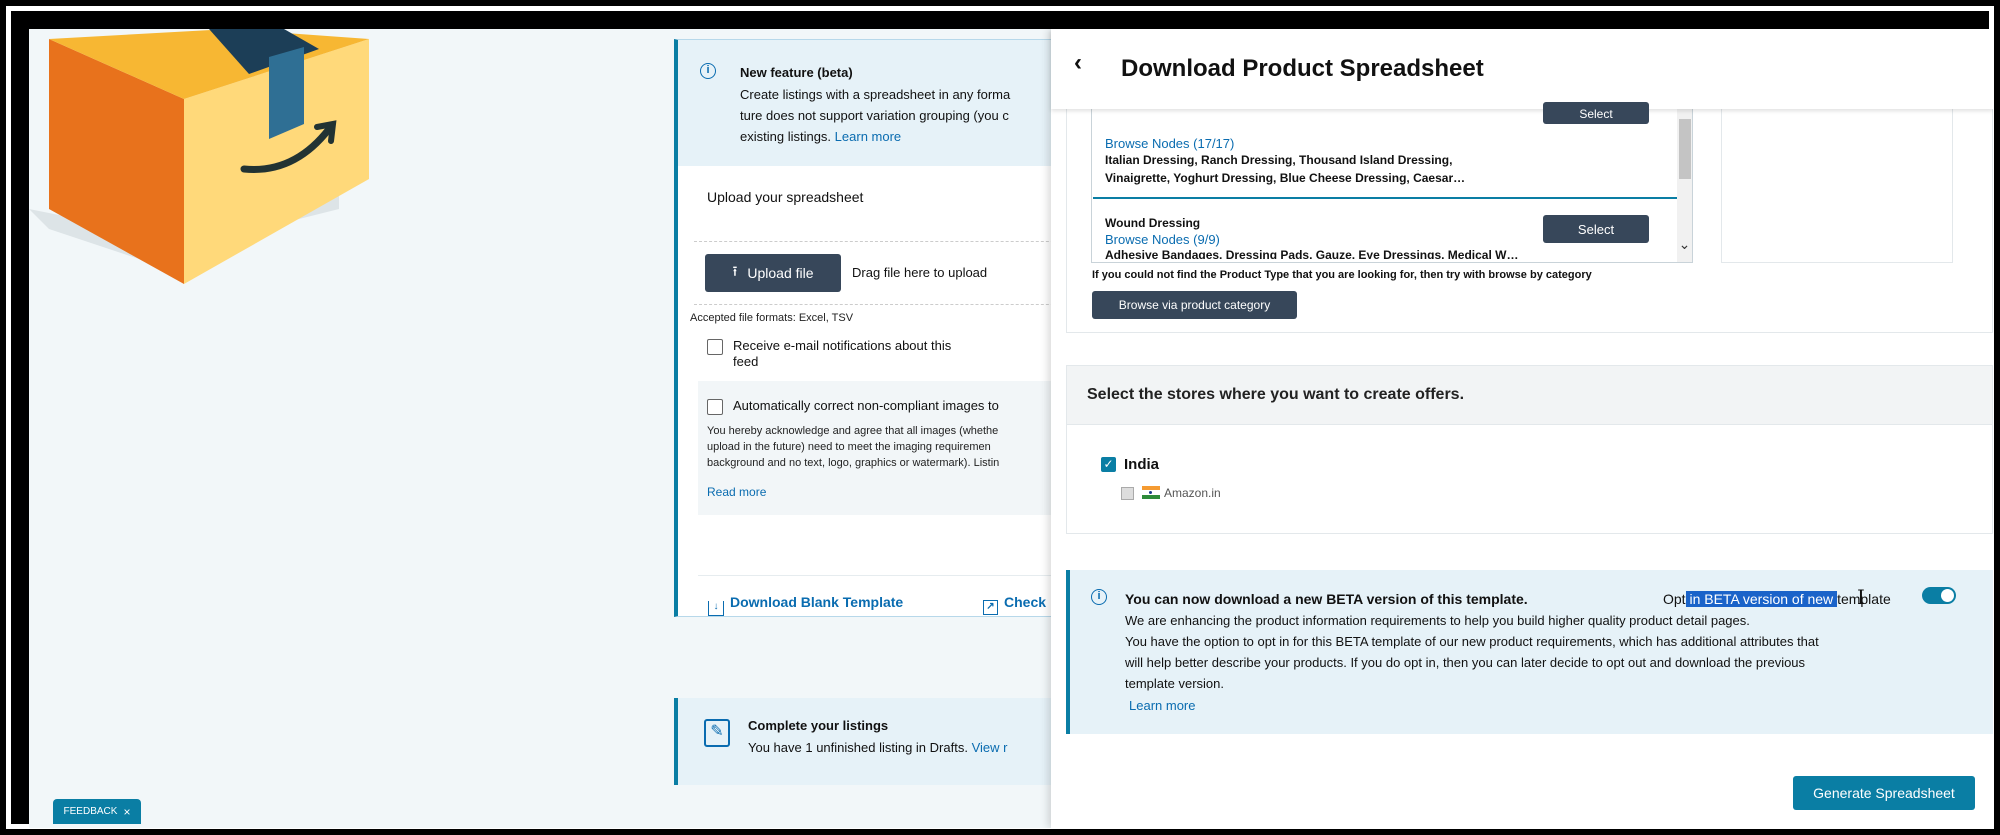 The width and height of the screenshot is (2000, 835). I want to click on edit-icon: ✎, so click(717, 733).